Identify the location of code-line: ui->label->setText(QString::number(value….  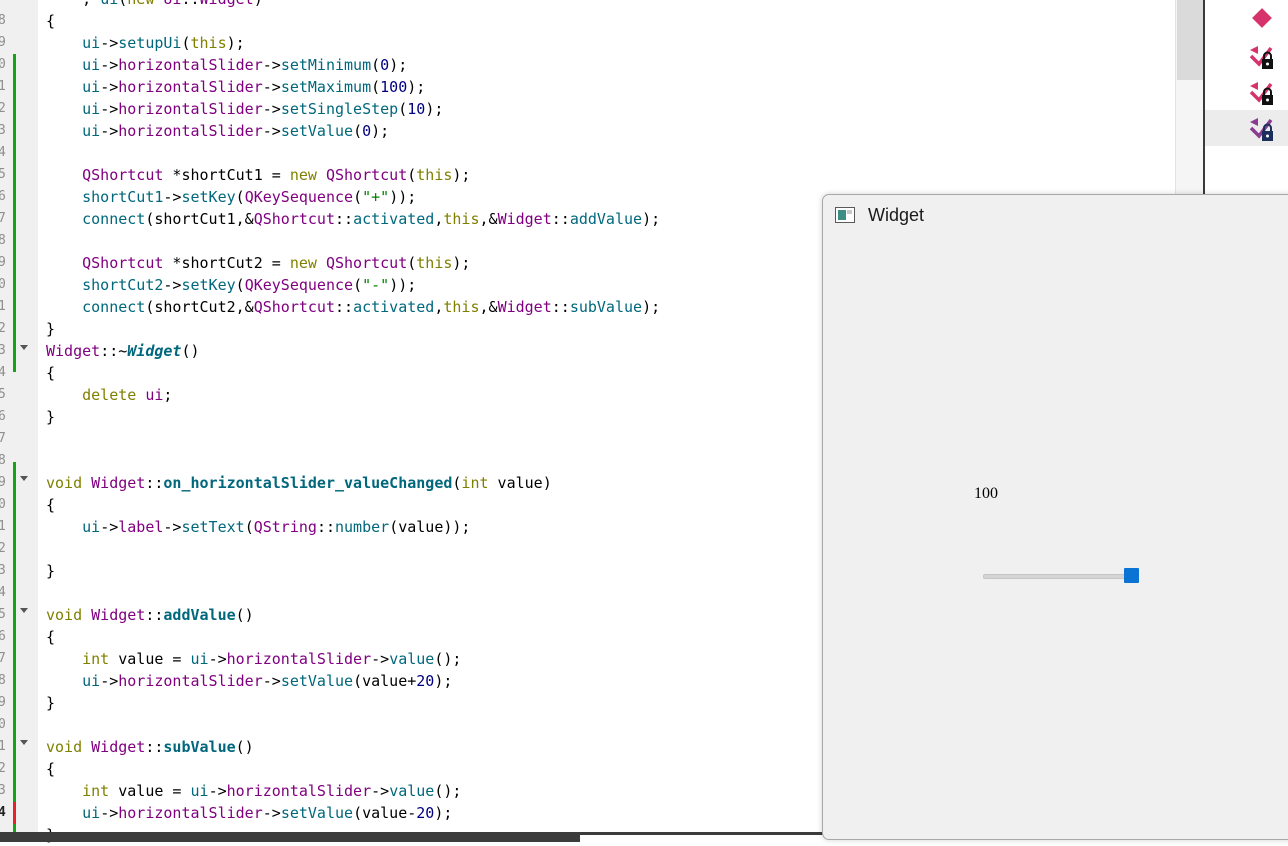
(258, 527).